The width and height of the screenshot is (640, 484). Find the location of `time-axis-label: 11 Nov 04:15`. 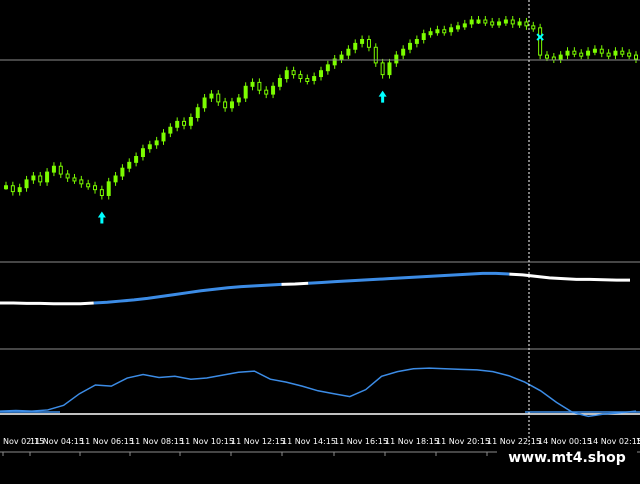

time-axis-label: 11 Nov 04:15 is located at coordinates (57, 441).